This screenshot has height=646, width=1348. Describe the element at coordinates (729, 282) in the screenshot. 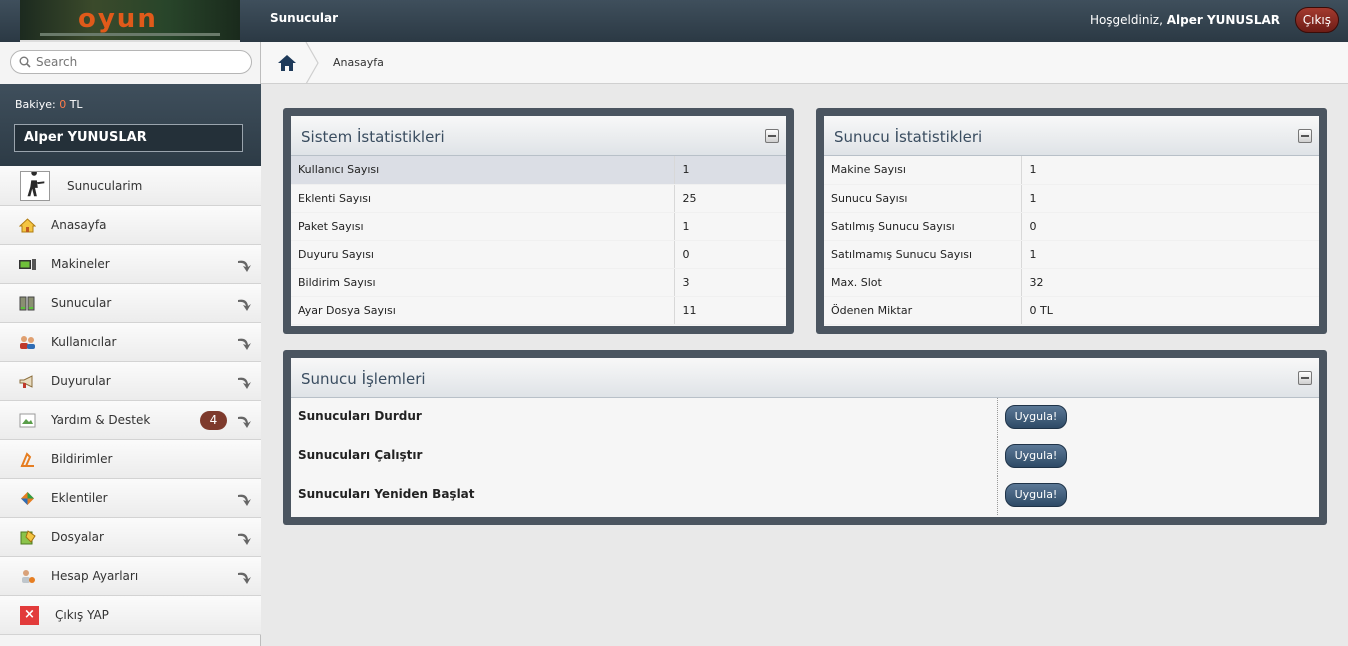

I see `stat-value: 3` at that location.